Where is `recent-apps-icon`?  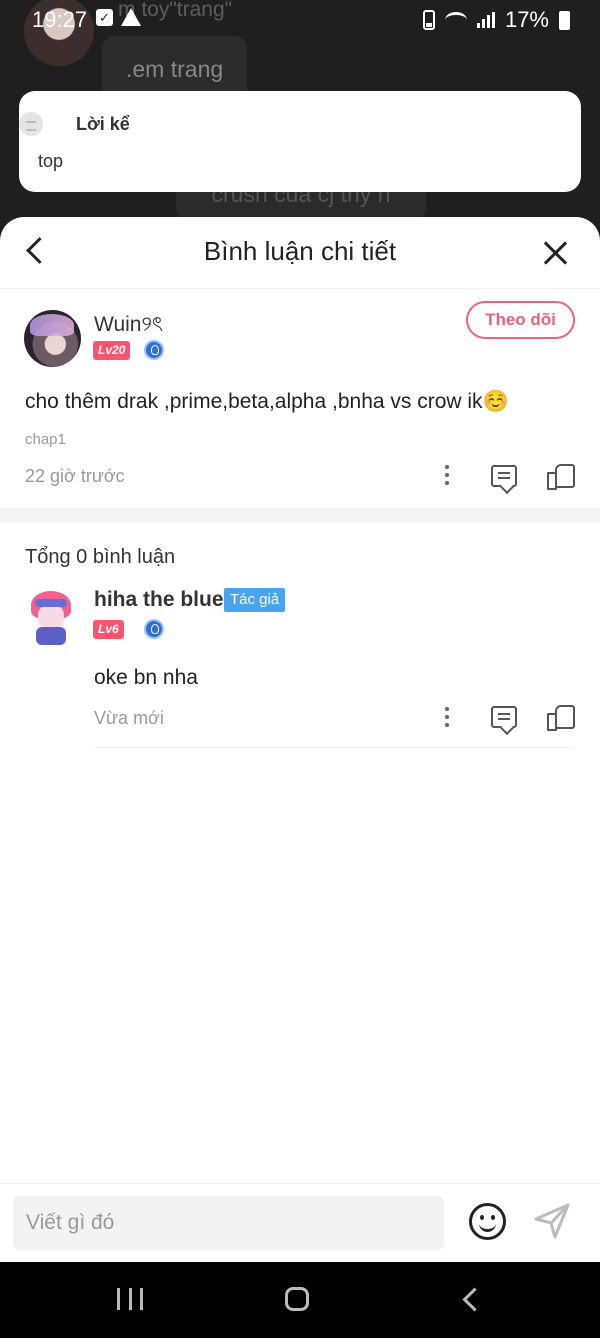 recent-apps-icon is located at coordinates (130, 1299).